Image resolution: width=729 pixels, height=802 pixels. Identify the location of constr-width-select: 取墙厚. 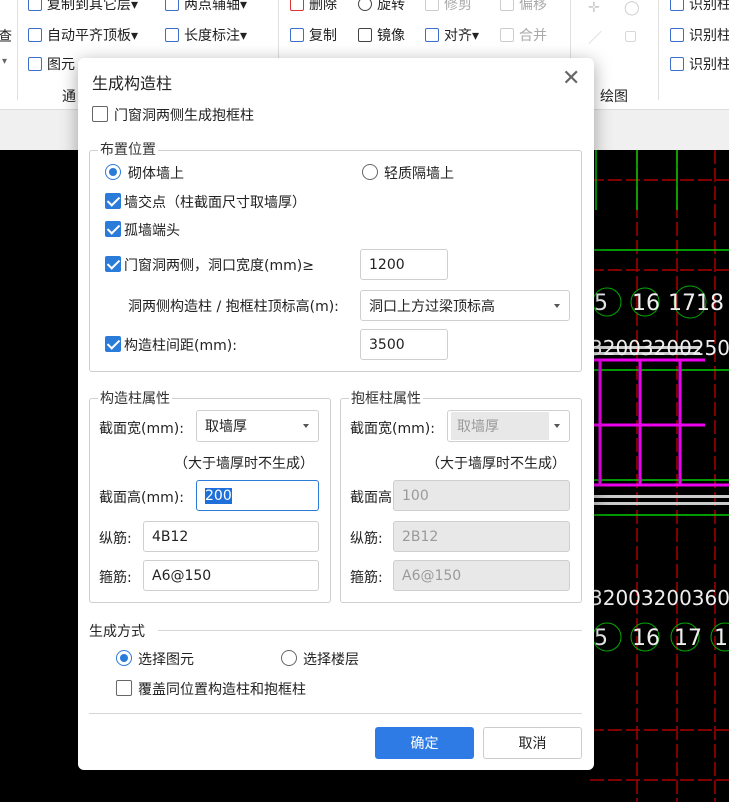
(257, 426).